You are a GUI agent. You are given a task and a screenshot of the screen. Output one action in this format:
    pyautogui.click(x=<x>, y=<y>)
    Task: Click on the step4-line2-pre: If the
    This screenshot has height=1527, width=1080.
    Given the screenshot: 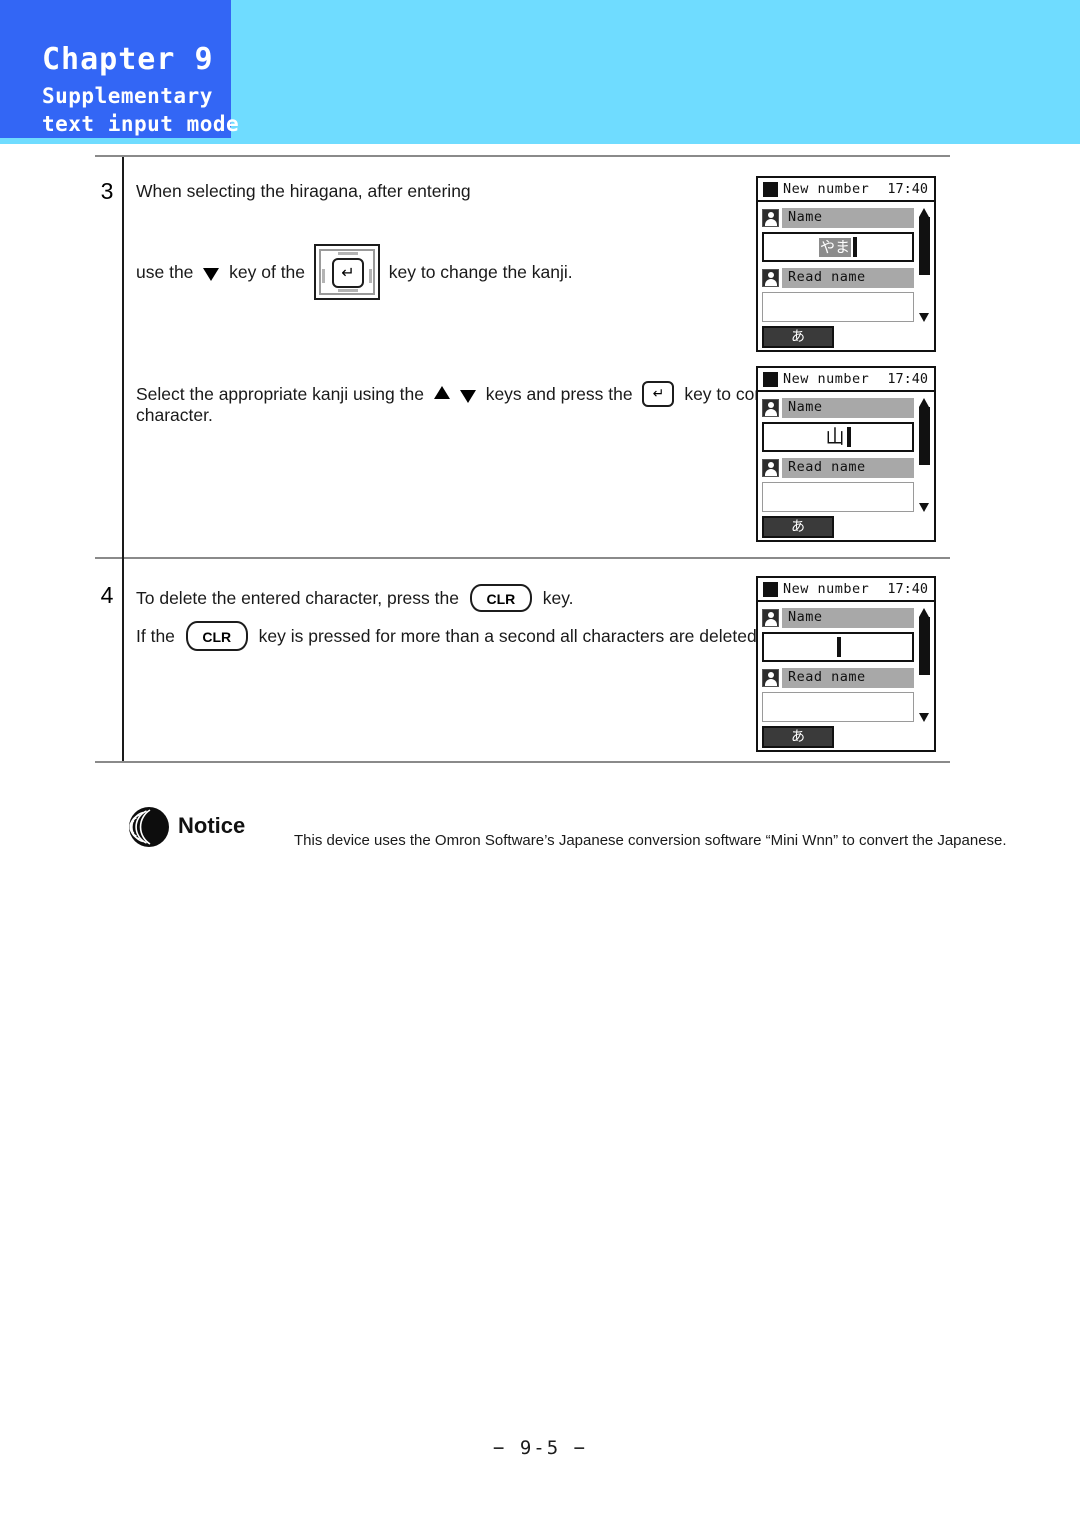 What is the action you would take?
    pyautogui.click(x=158, y=635)
    